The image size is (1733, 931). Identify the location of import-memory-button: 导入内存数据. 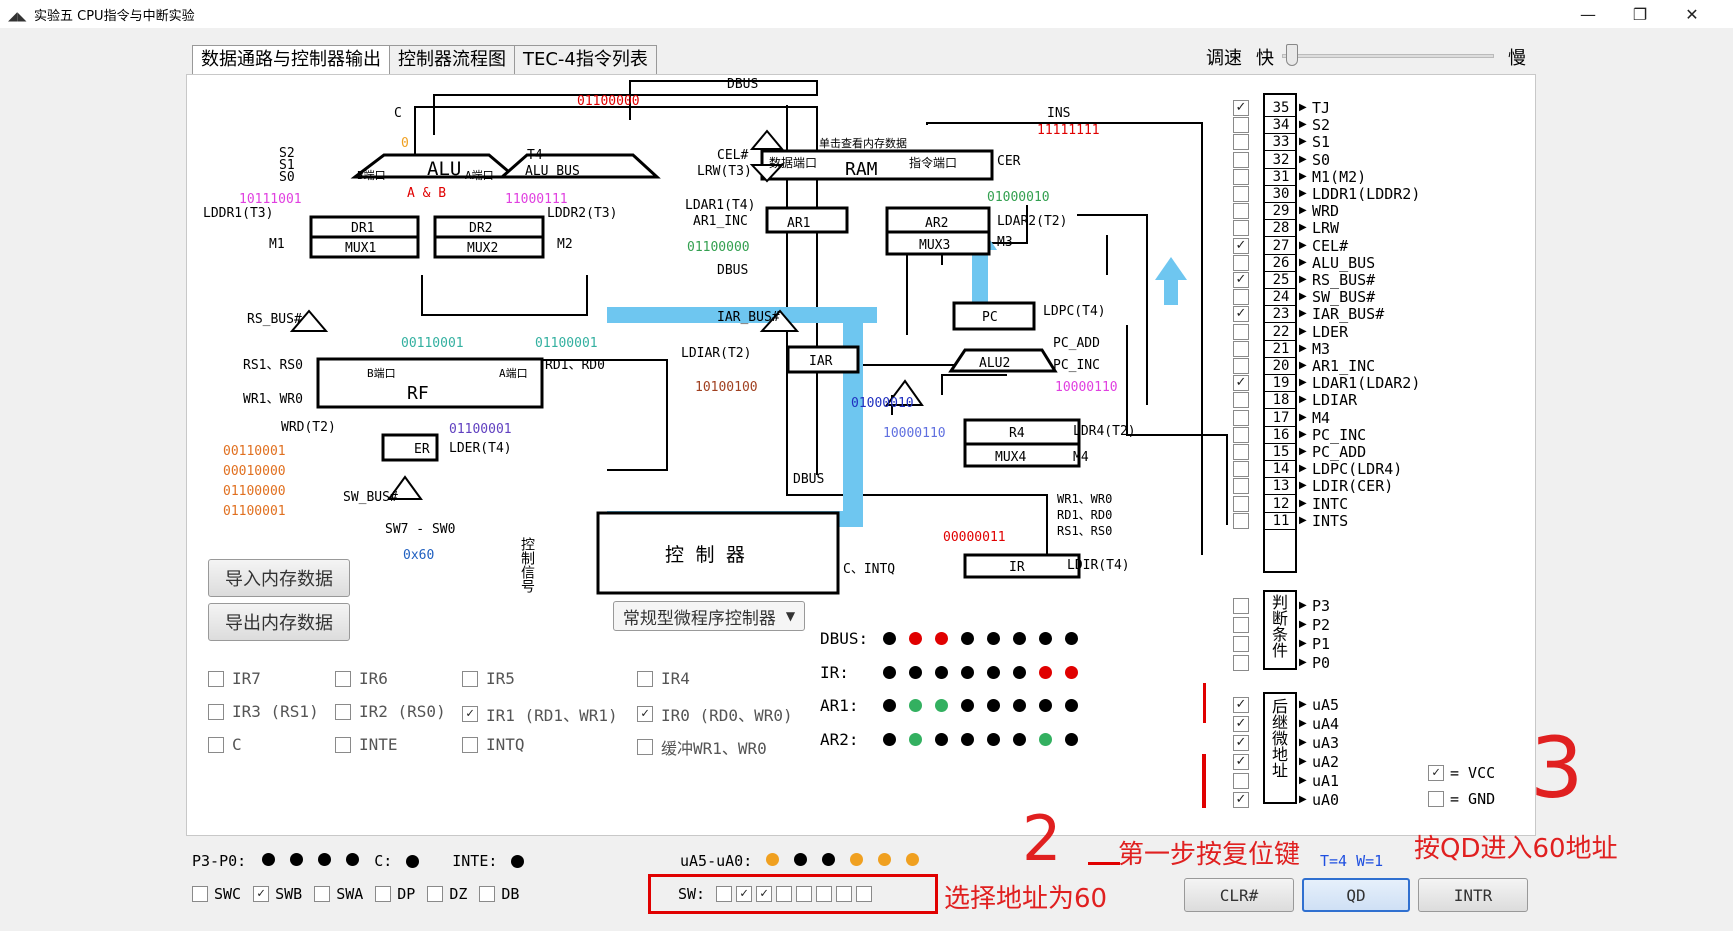
(279, 578).